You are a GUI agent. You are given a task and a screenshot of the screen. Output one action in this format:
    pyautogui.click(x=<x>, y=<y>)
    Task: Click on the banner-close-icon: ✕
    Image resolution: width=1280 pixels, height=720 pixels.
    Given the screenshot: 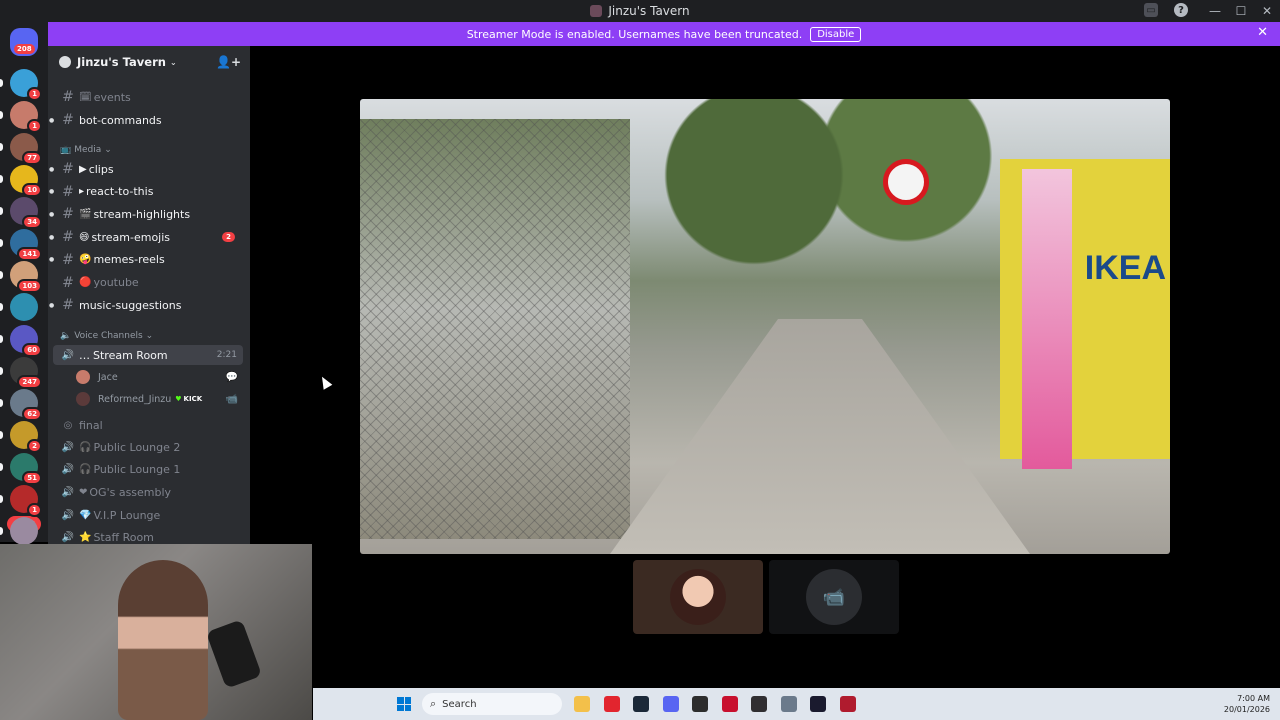 What is the action you would take?
    pyautogui.click(x=1262, y=32)
    